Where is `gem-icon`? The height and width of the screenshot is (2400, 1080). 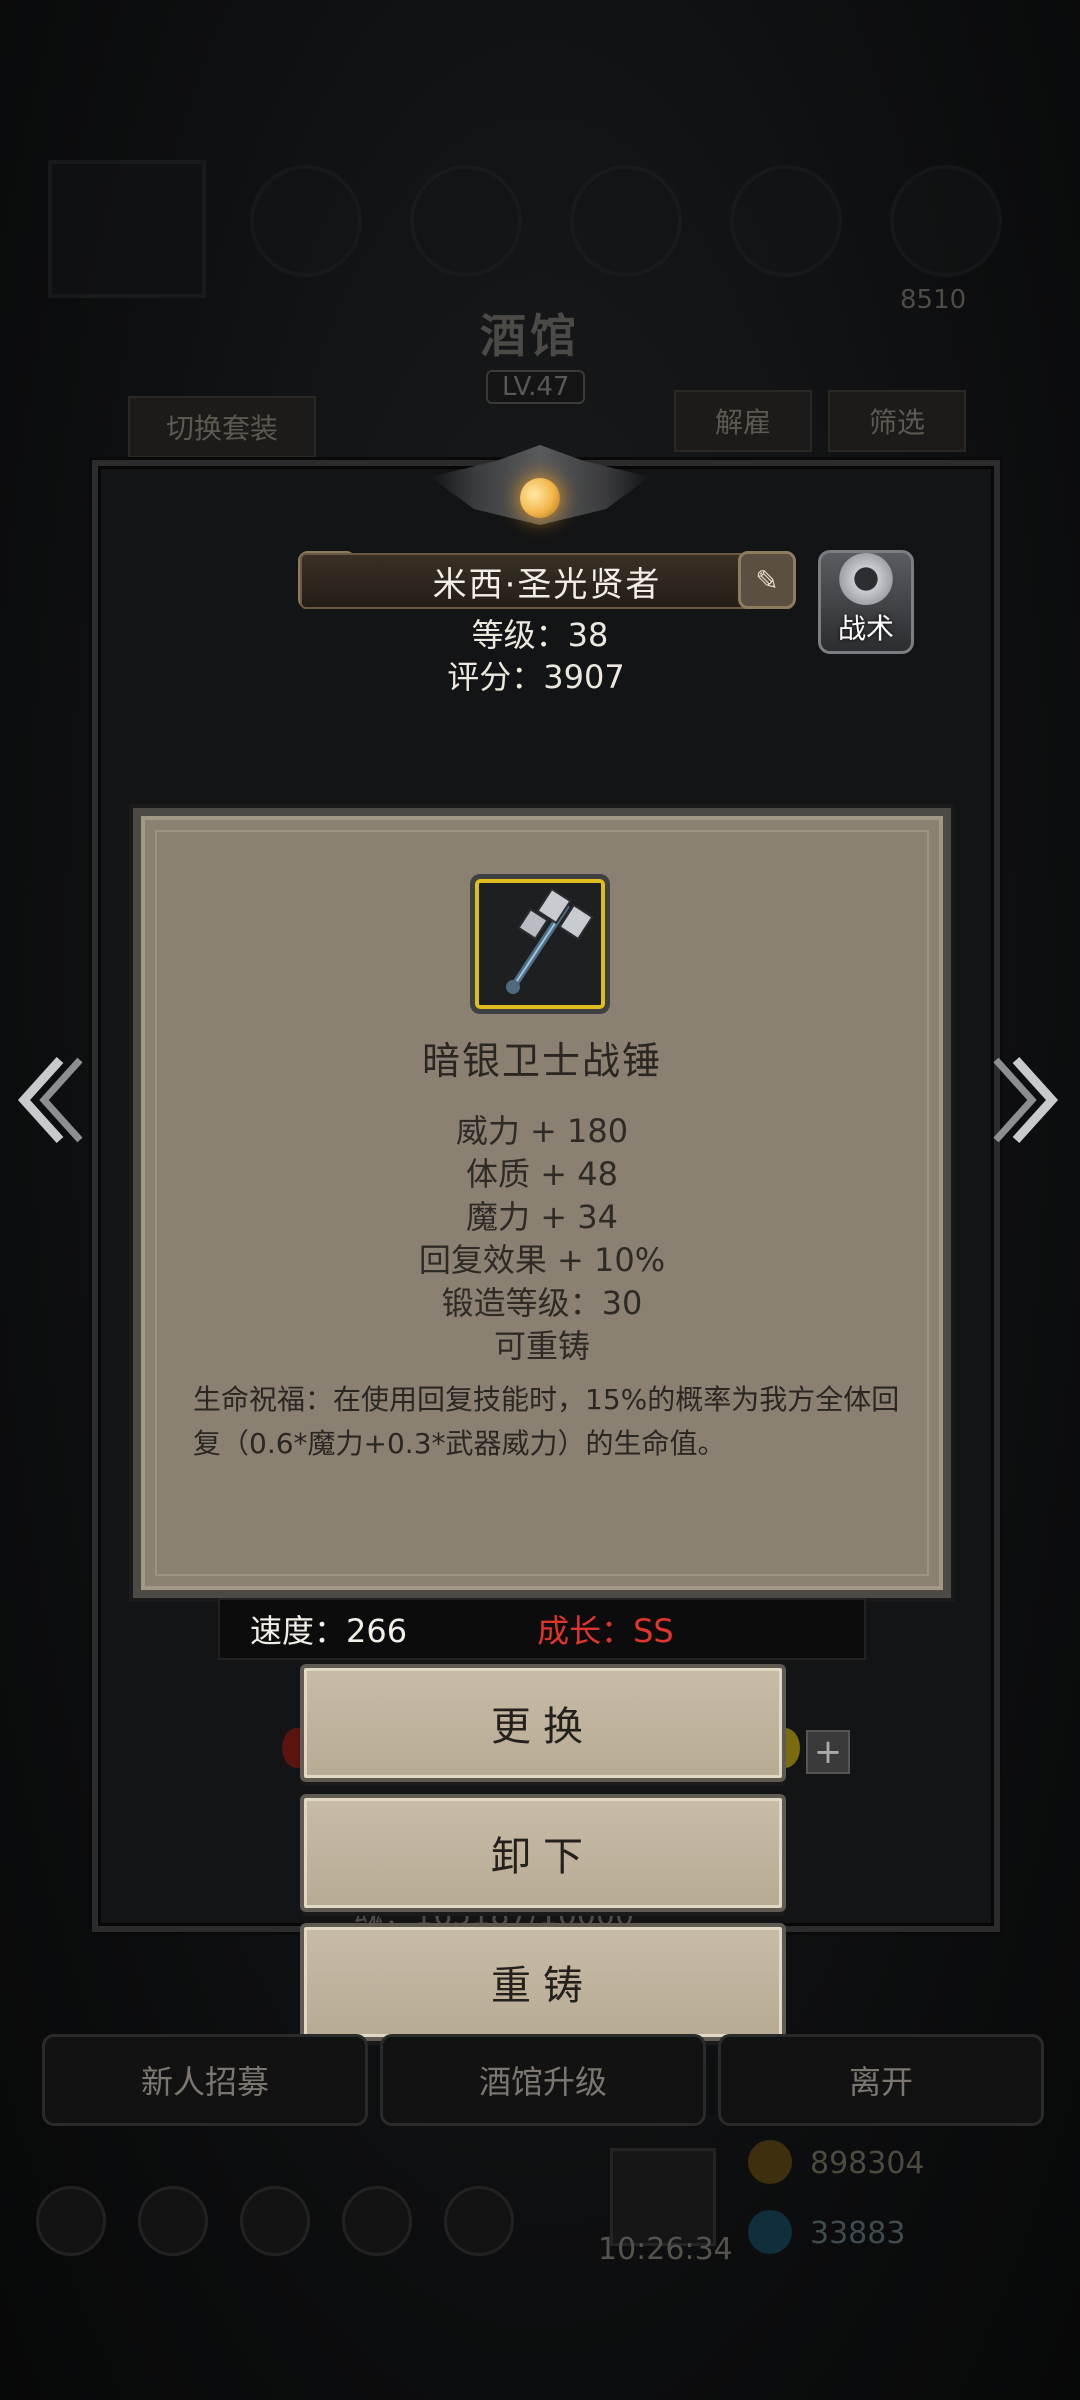 gem-icon is located at coordinates (770, 2232).